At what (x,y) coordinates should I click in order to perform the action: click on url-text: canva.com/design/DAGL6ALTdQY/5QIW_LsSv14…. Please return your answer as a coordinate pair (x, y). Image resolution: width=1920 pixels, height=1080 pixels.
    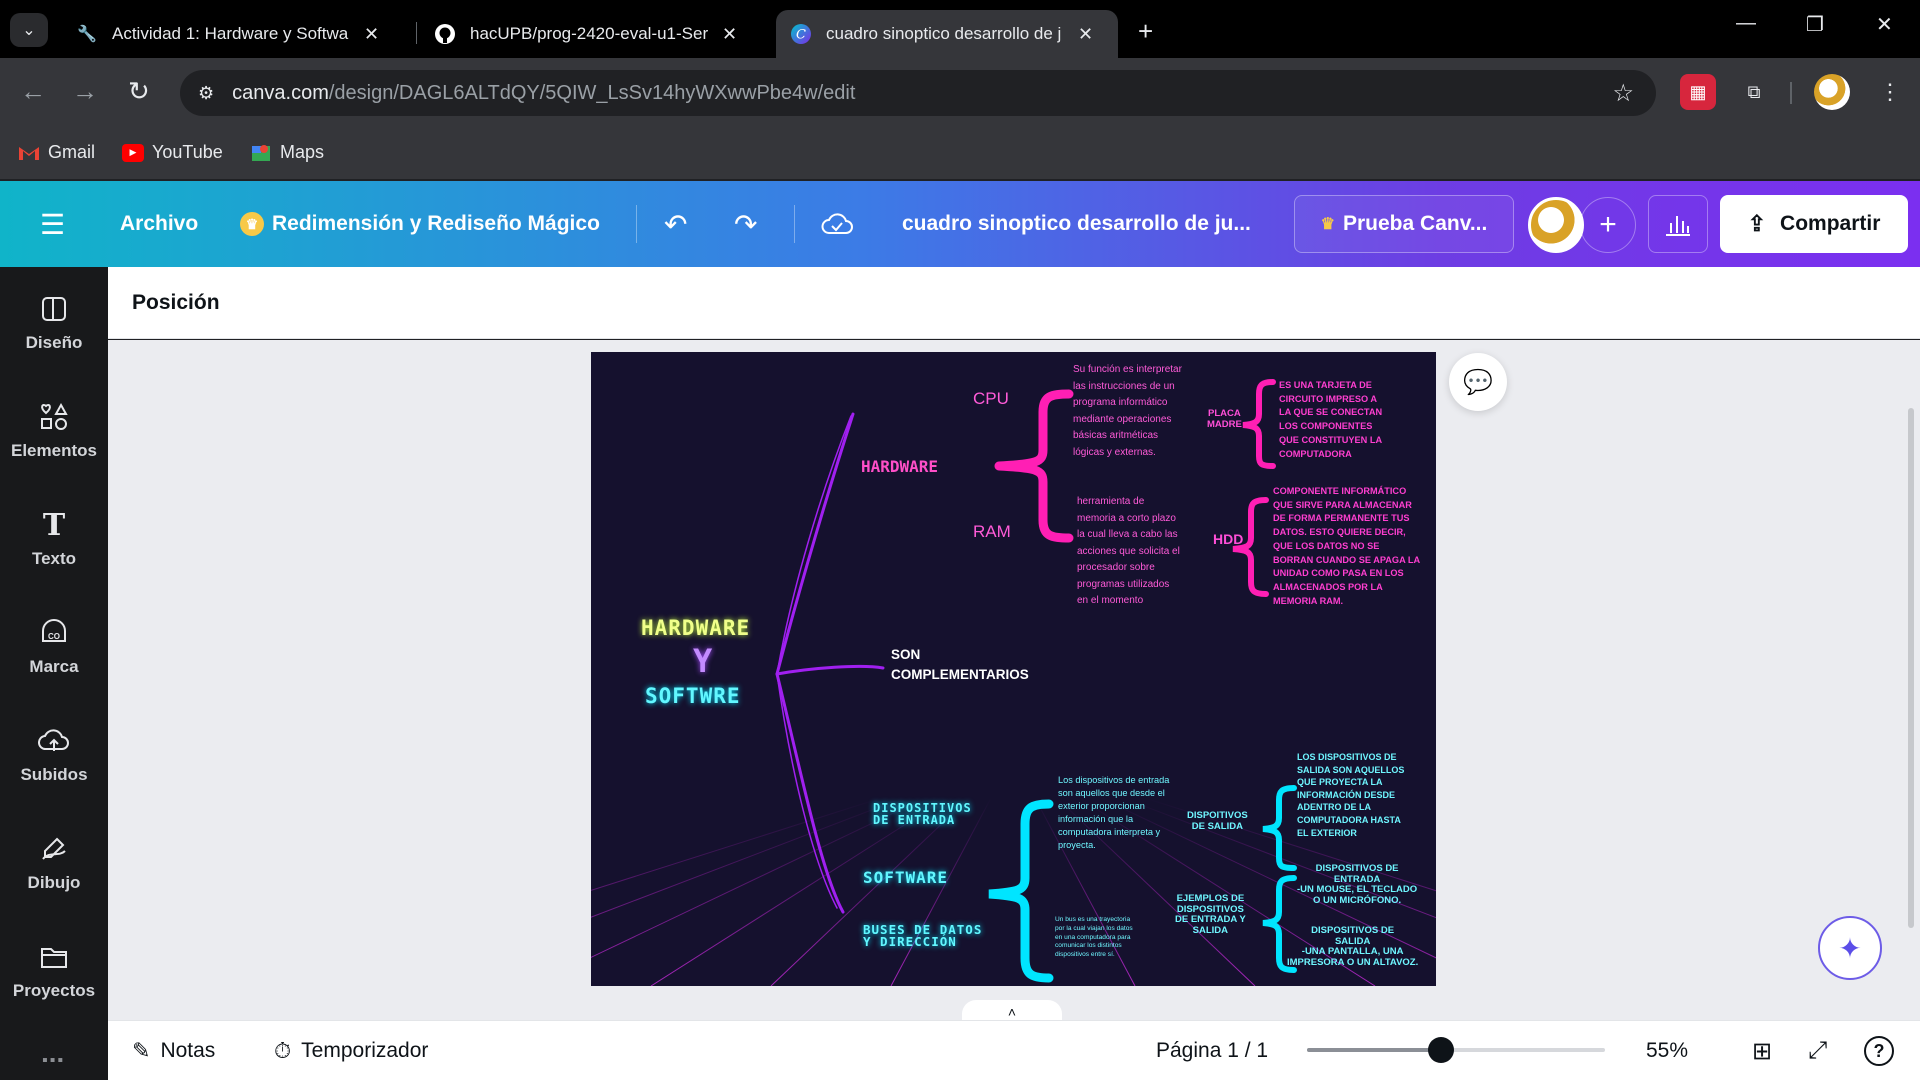
    Looking at the image, I should click on (543, 93).